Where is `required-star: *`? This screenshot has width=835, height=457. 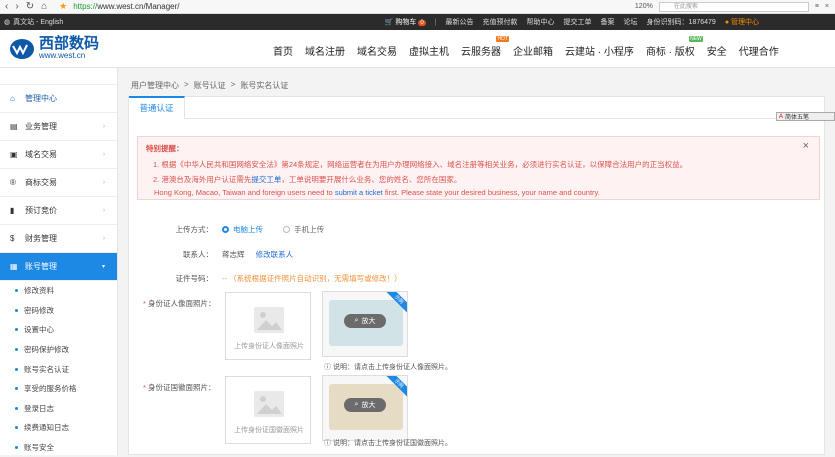
required-star: * is located at coordinates (144, 387).